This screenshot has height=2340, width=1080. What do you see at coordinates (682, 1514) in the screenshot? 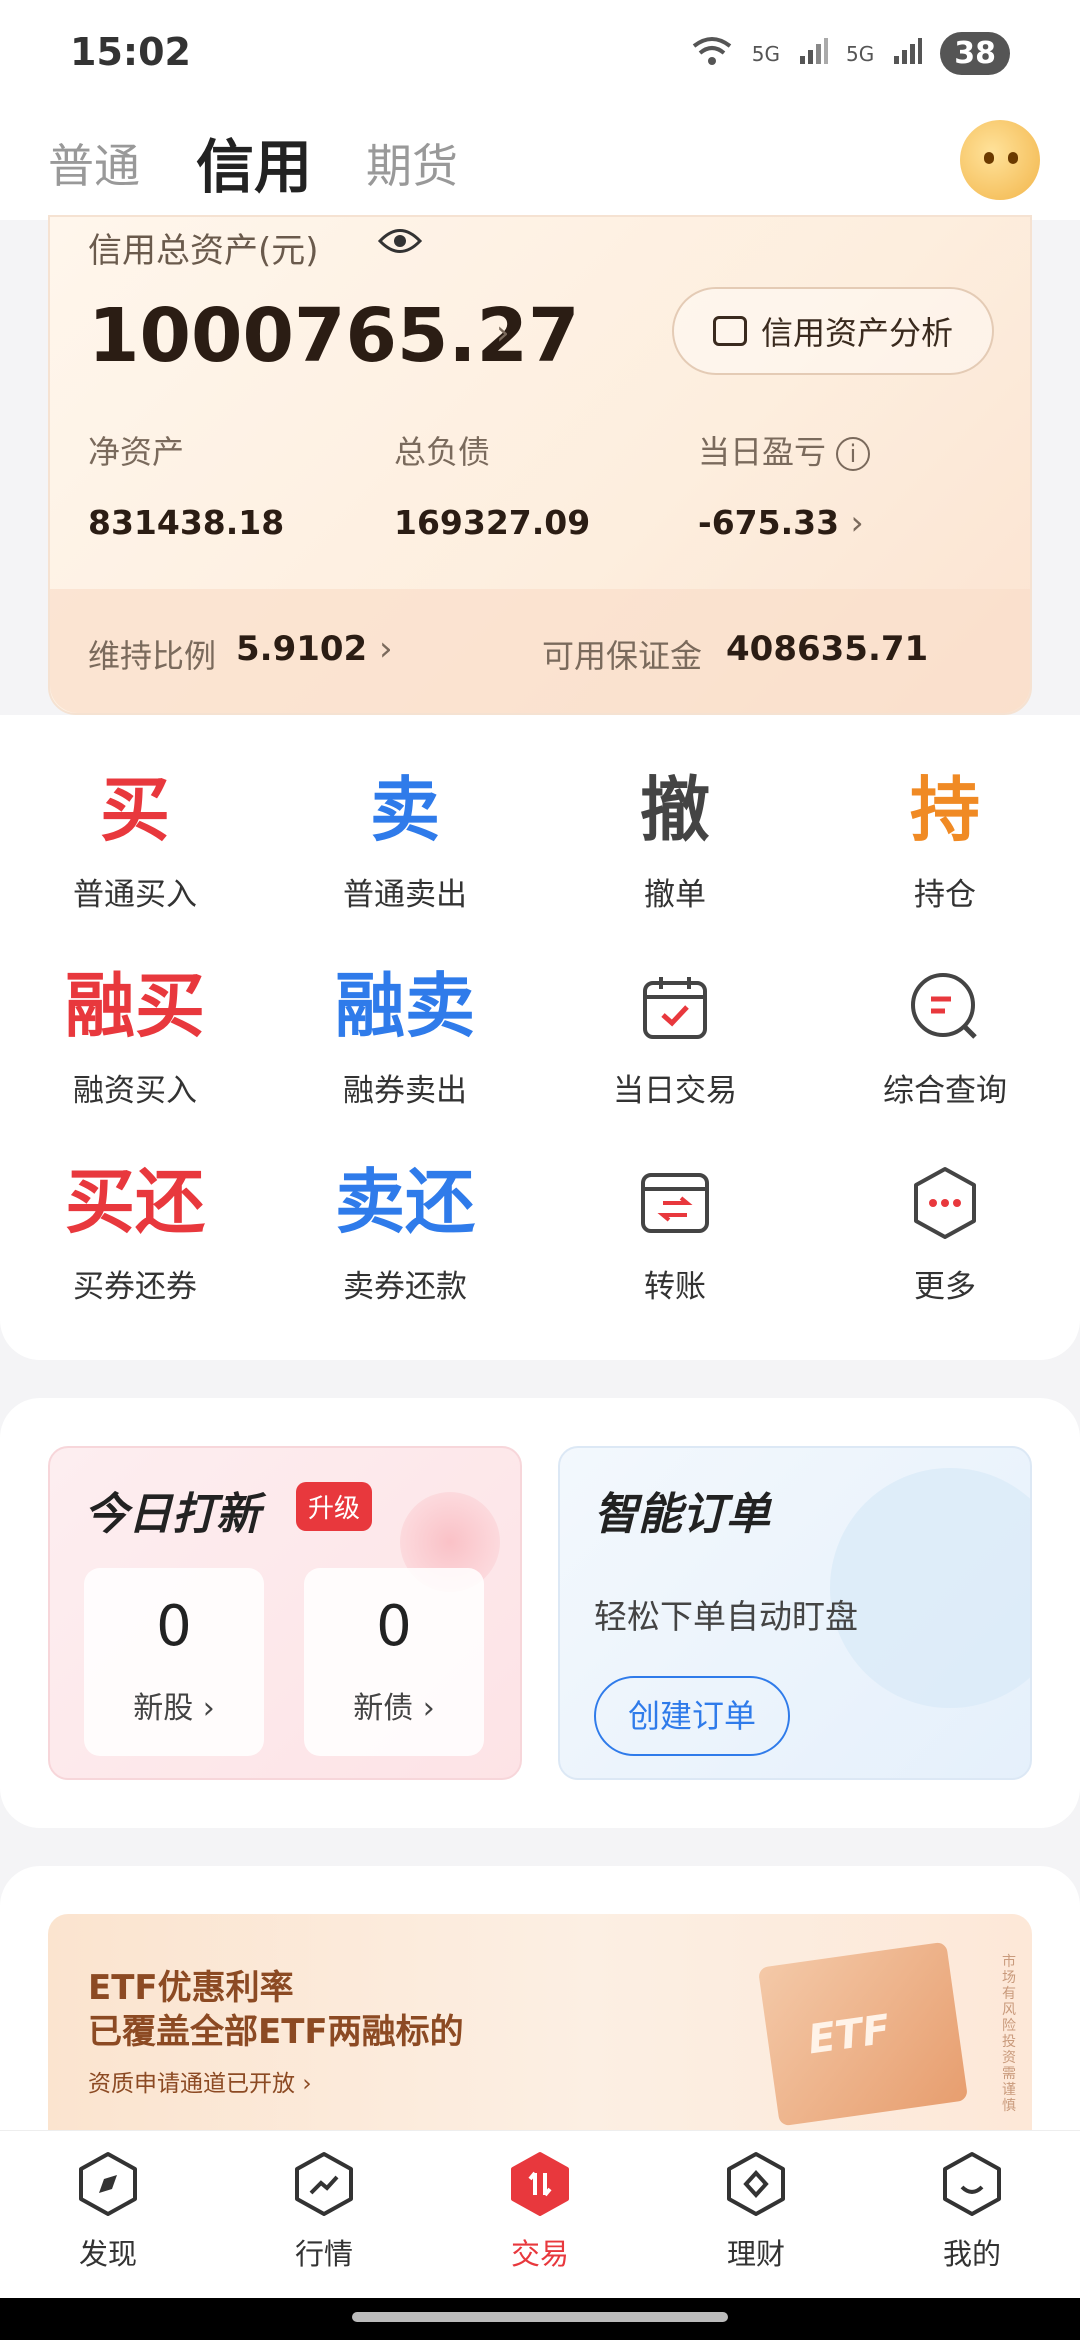
I see `smart-order-title: 智能订单` at bounding box center [682, 1514].